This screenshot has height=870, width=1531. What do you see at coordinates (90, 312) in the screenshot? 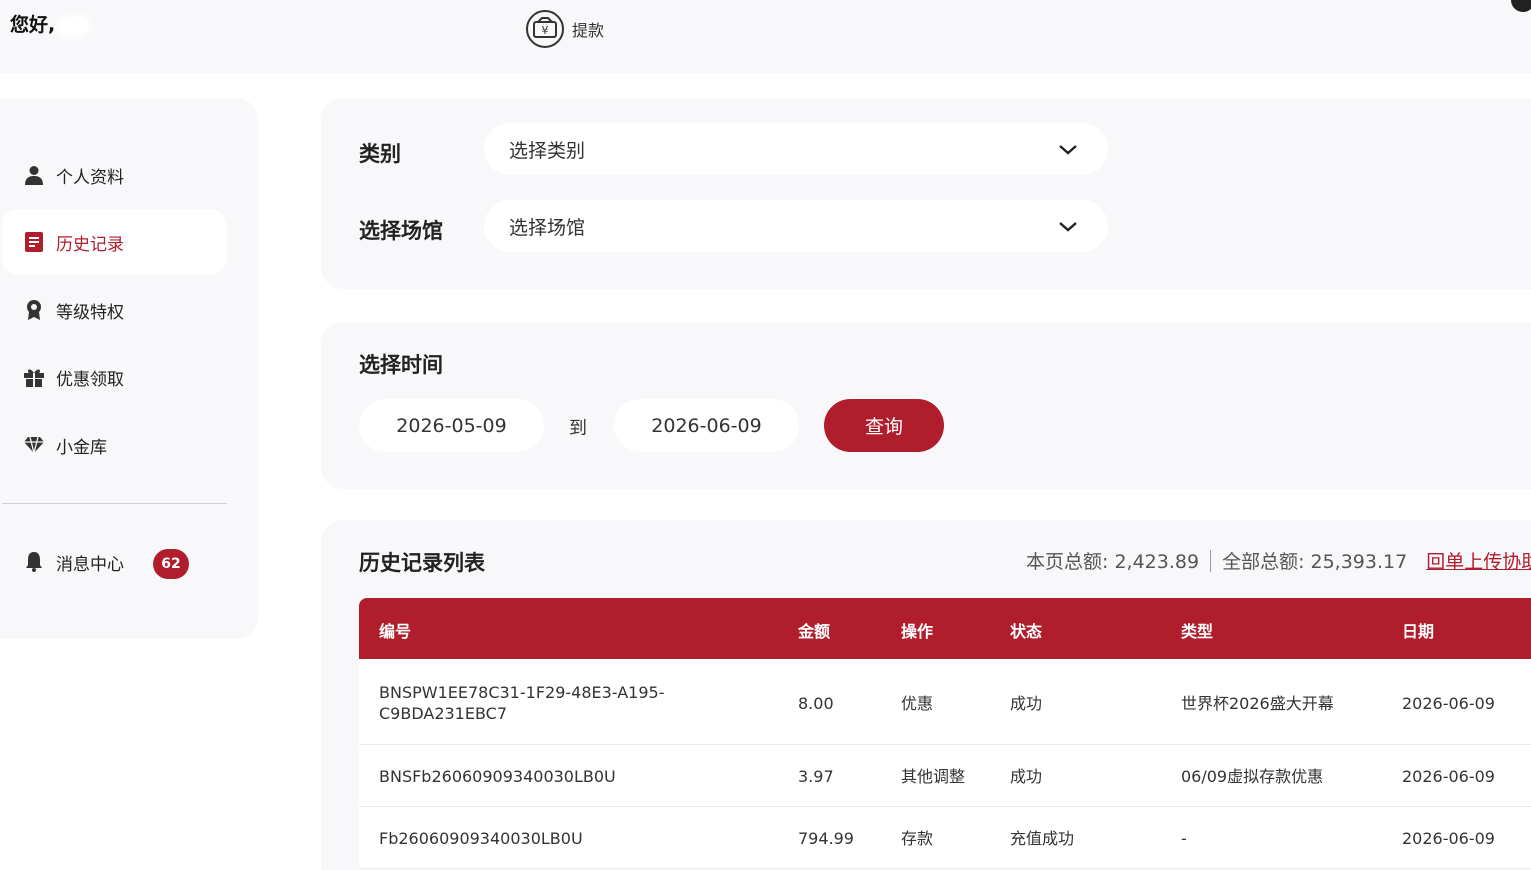
I see `sidebar-item-label: 等级特权` at bounding box center [90, 312].